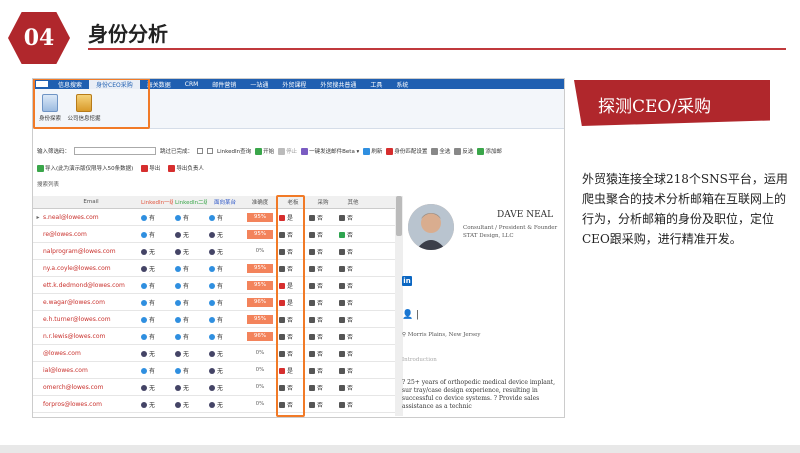  I want to click on menu-item-onestop: 一站通, so click(259, 84).